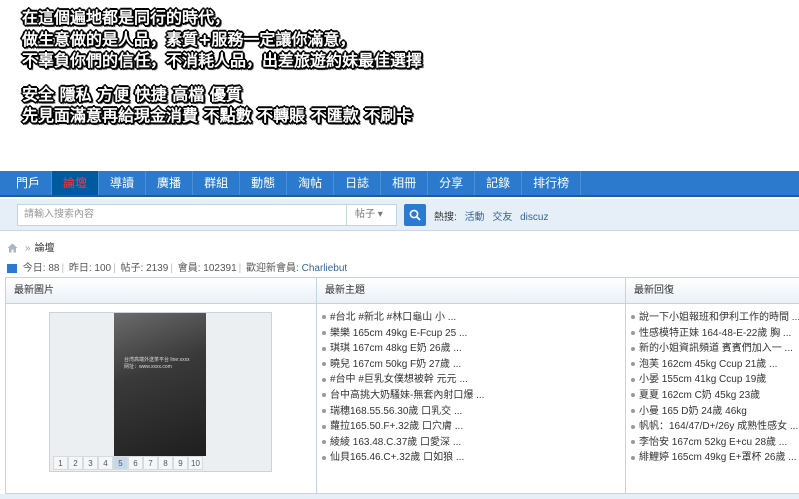 This screenshot has width=799, height=499. What do you see at coordinates (150, 463) in the screenshot?
I see `pager-page: 7` at bounding box center [150, 463].